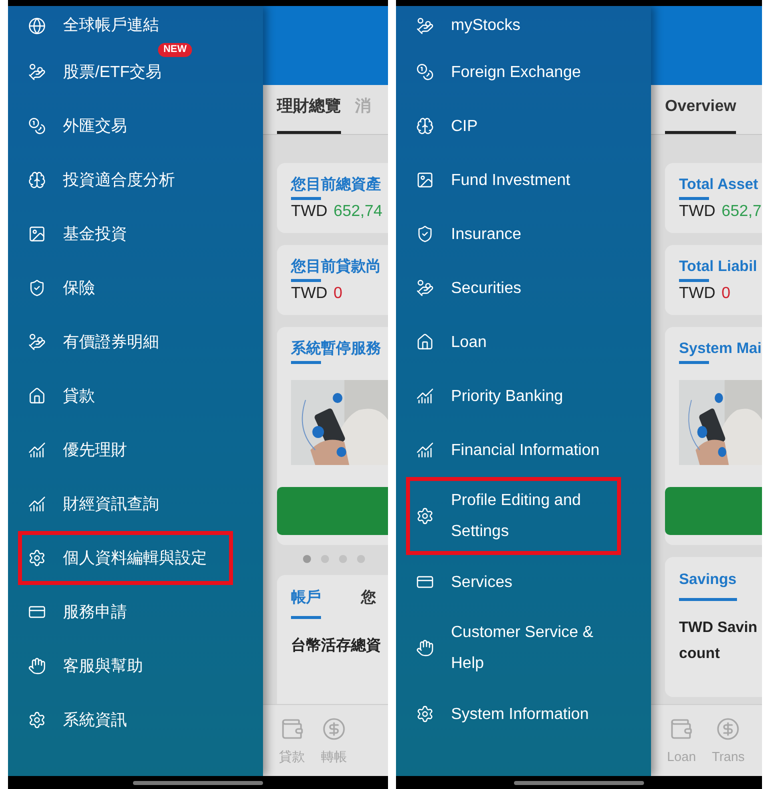 Image resolution: width=764 pixels, height=789 pixels. What do you see at coordinates (125, 25) in the screenshot?
I see `menu-item: 全球帳戶連結` at bounding box center [125, 25].